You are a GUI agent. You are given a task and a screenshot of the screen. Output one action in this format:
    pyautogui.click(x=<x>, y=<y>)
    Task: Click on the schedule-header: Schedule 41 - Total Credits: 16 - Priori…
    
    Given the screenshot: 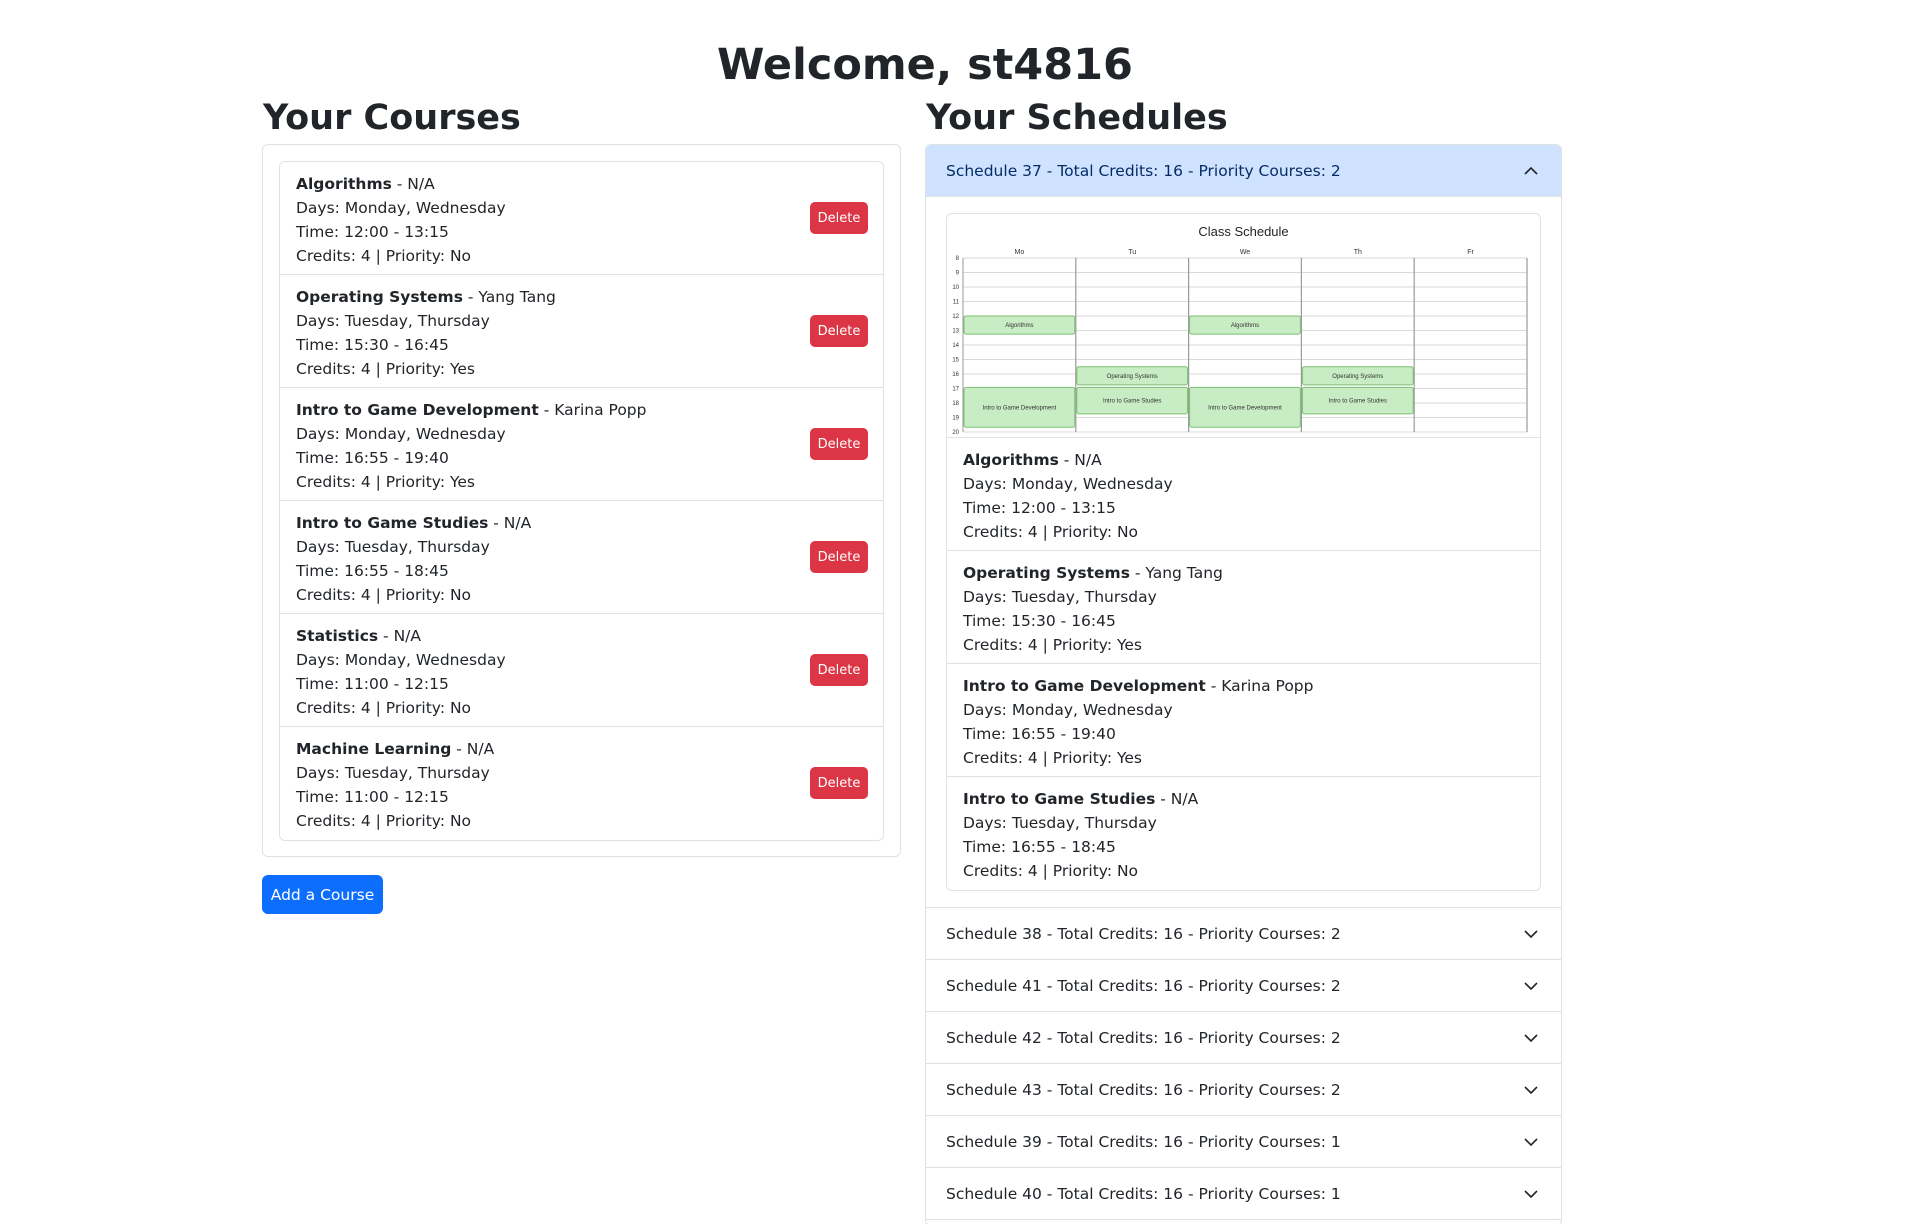 What is the action you would take?
    pyautogui.click(x=1243, y=986)
    